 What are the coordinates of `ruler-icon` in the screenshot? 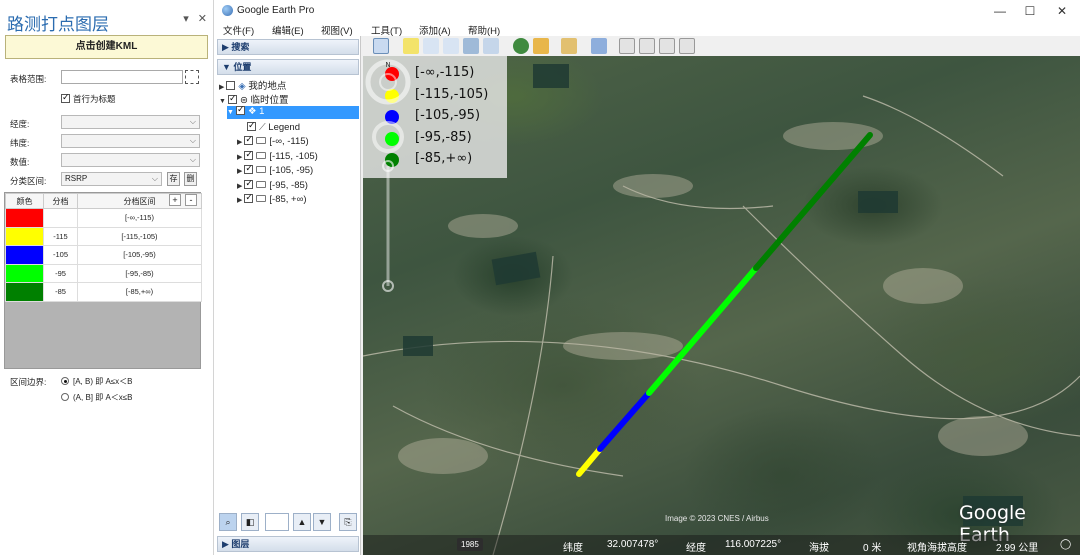 It's located at (599, 46).